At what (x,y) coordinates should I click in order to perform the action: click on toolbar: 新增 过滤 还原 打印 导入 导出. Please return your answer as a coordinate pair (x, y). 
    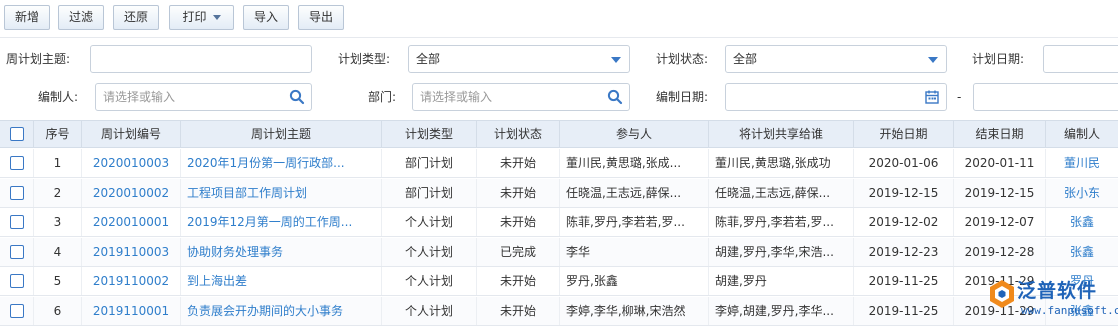
    Looking at the image, I should click on (559, 19).